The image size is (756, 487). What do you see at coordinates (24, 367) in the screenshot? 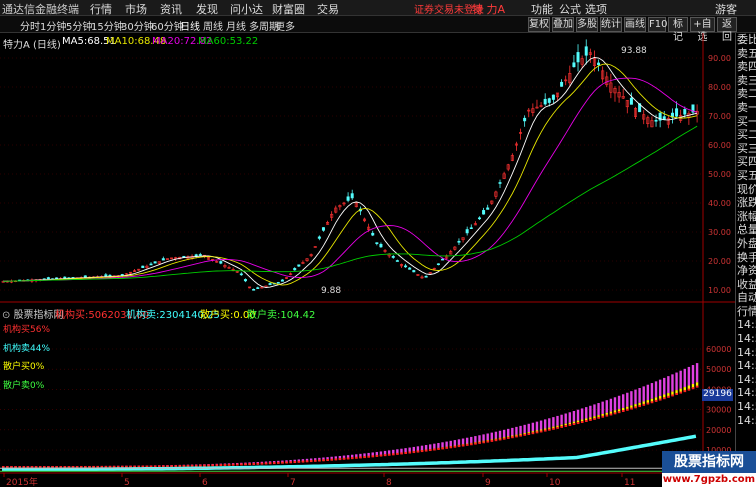
I see `side-retail-buy: 散户买0%` at bounding box center [24, 367].